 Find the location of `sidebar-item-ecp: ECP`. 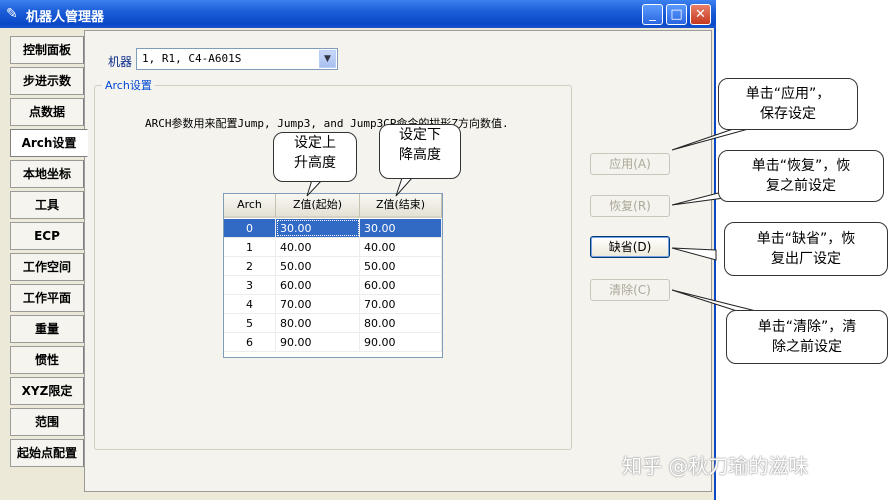

sidebar-item-ecp: ECP is located at coordinates (47, 236).